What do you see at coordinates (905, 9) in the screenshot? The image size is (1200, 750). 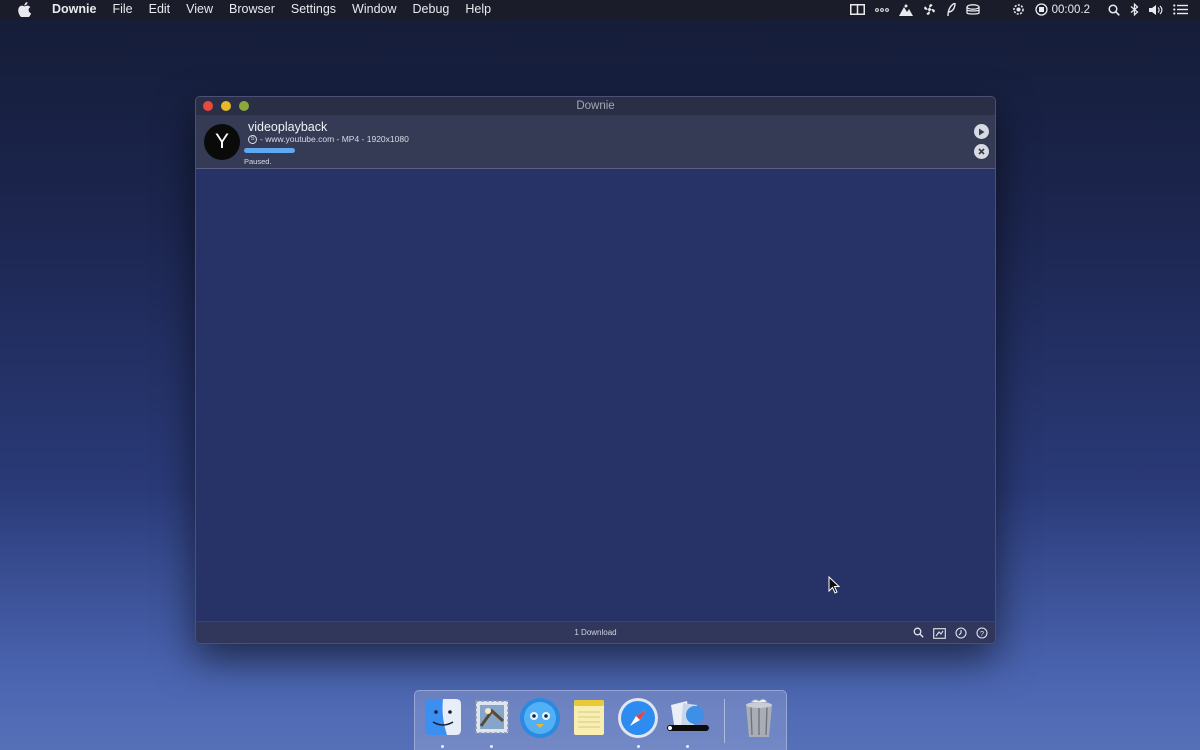 I see `mountain-icon` at bounding box center [905, 9].